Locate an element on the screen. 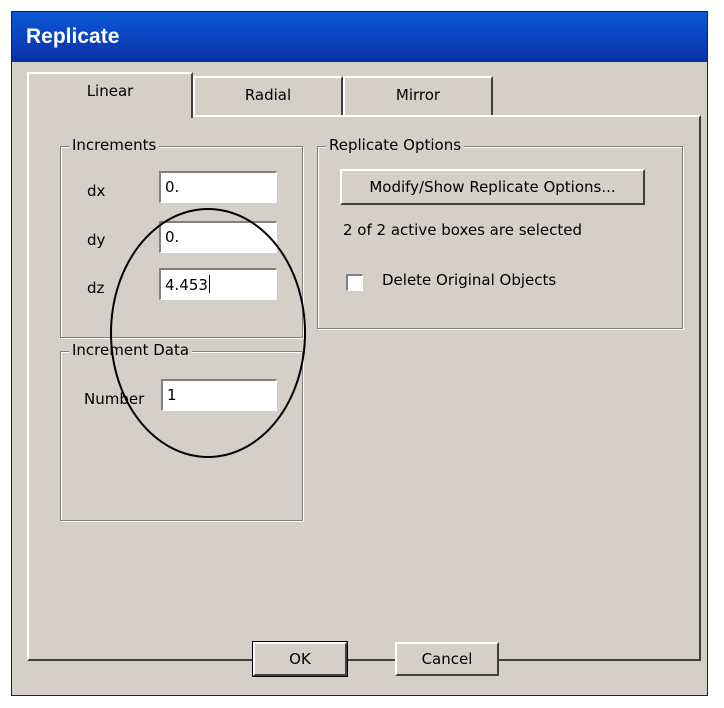 This screenshot has width=724, height=708. delete-original-label: Delete Original Objects is located at coordinates (469, 280).